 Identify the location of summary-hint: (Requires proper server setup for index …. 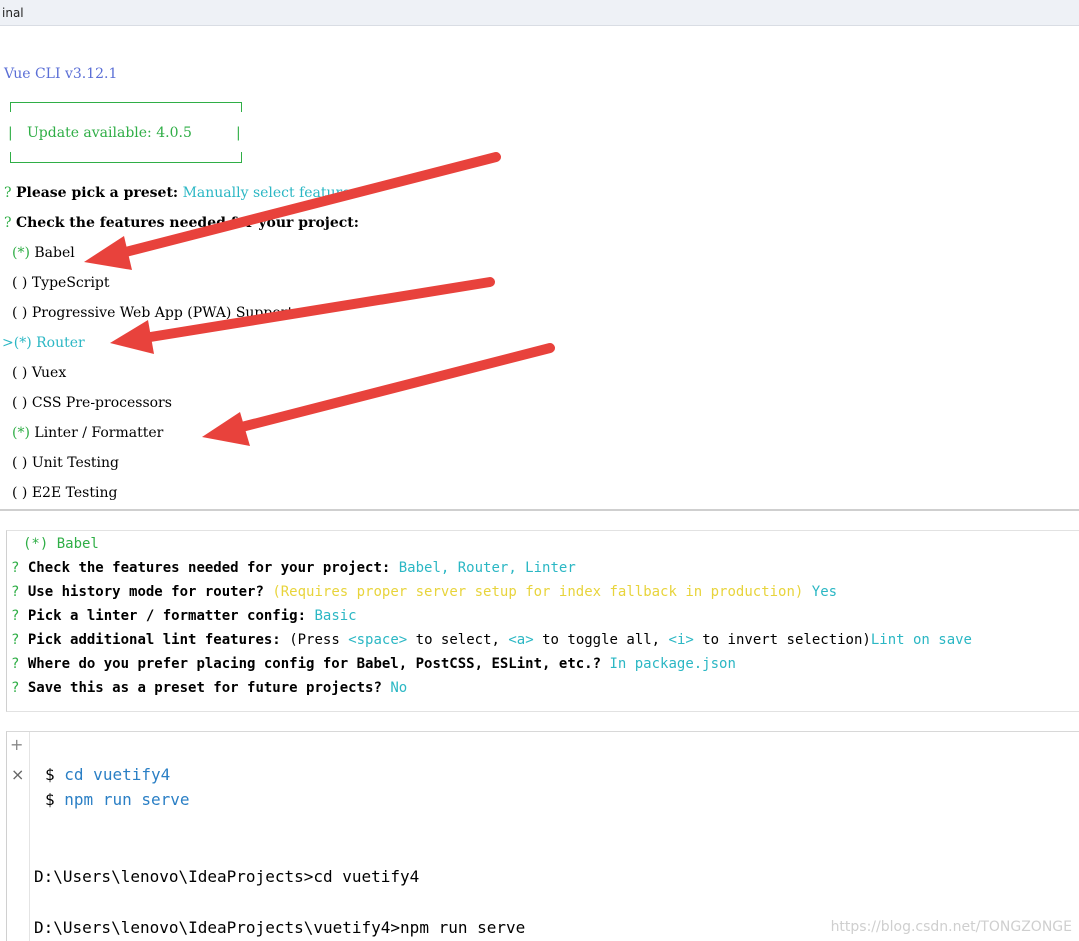
(538, 592).